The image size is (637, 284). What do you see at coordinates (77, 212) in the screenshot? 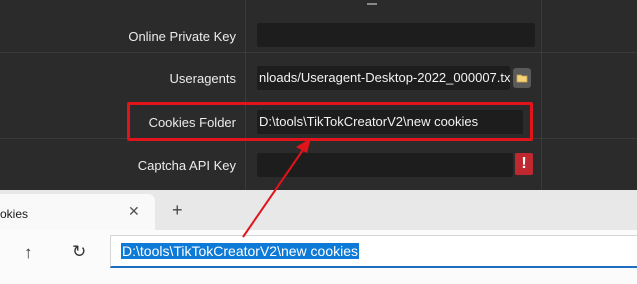
I see `tab-cookies: okies ✕` at bounding box center [77, 212].